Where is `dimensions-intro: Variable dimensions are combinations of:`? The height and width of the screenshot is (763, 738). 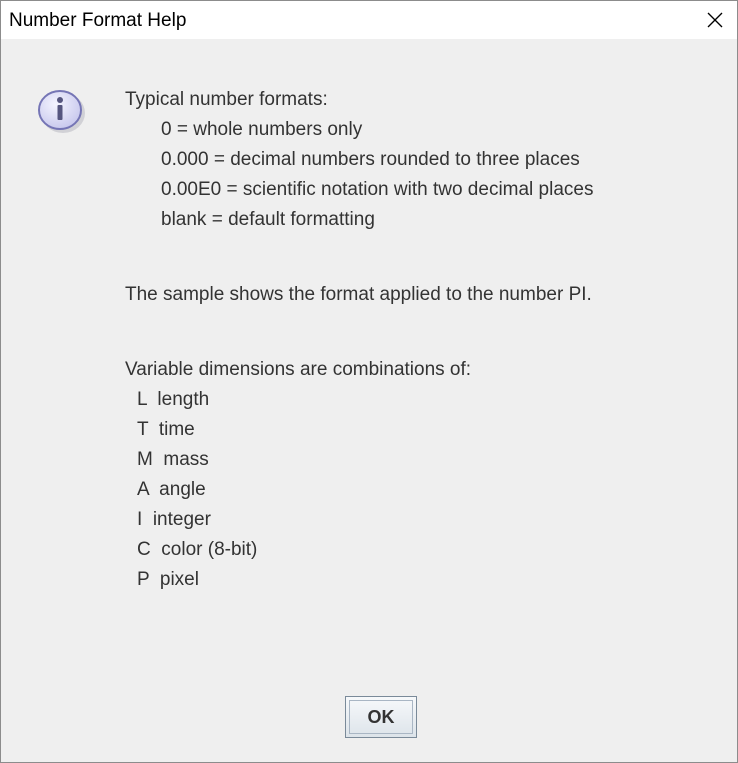
dimensions-intro: Variable dimensions are combinations of: is located at coordinates (298, 369).